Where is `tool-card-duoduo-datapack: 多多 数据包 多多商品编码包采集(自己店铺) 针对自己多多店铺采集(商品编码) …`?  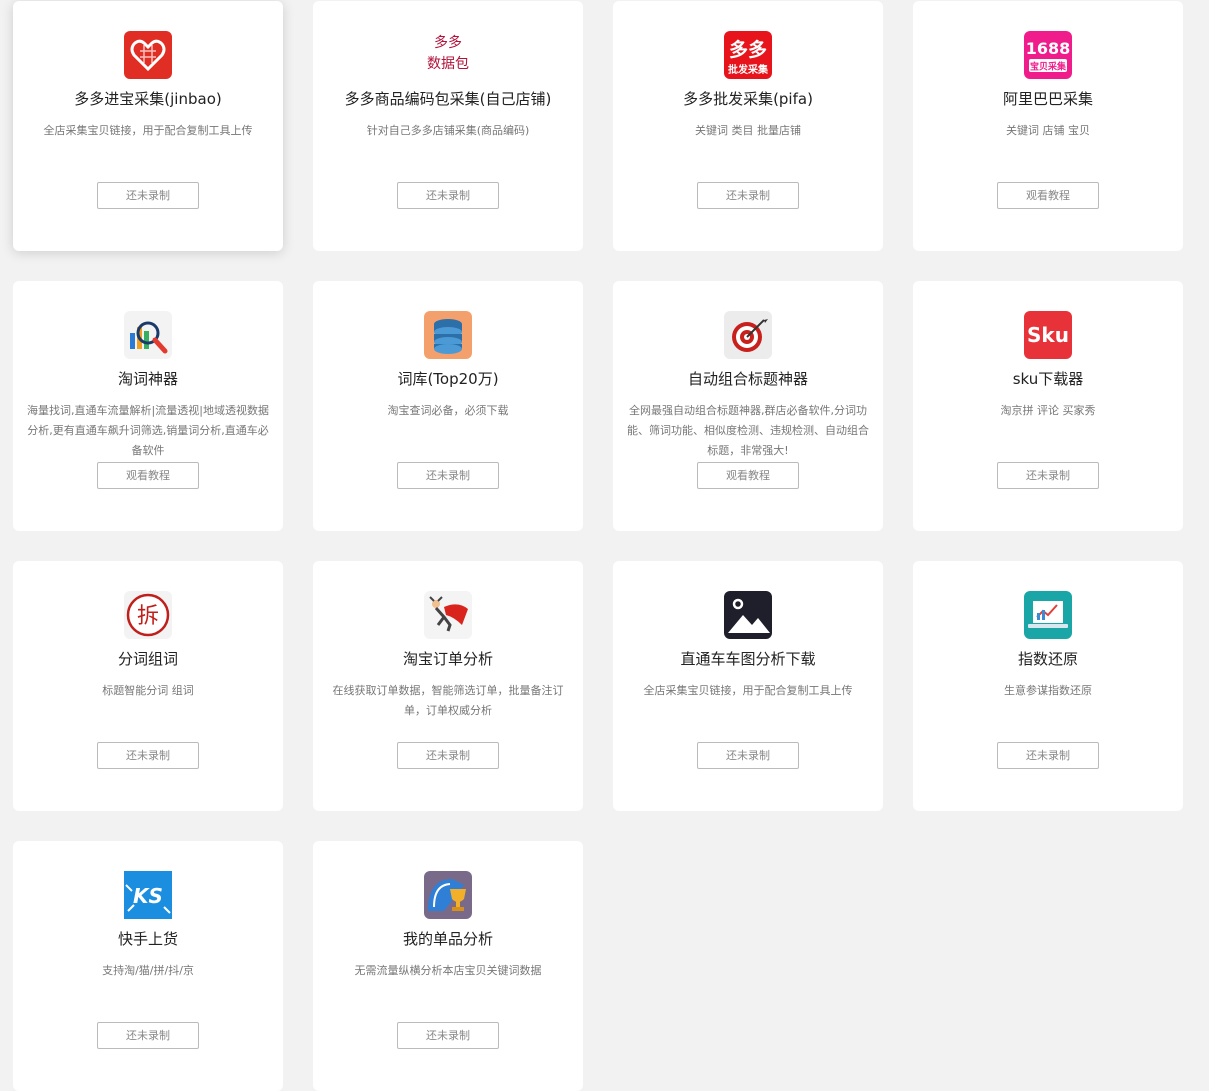
tool-card-duoduo-datapack: 多多 数据包 多多商品编码包采集(自己店铺) 针对自己多多店铺采集(商品编码) … is located at coordinates (448, 126).